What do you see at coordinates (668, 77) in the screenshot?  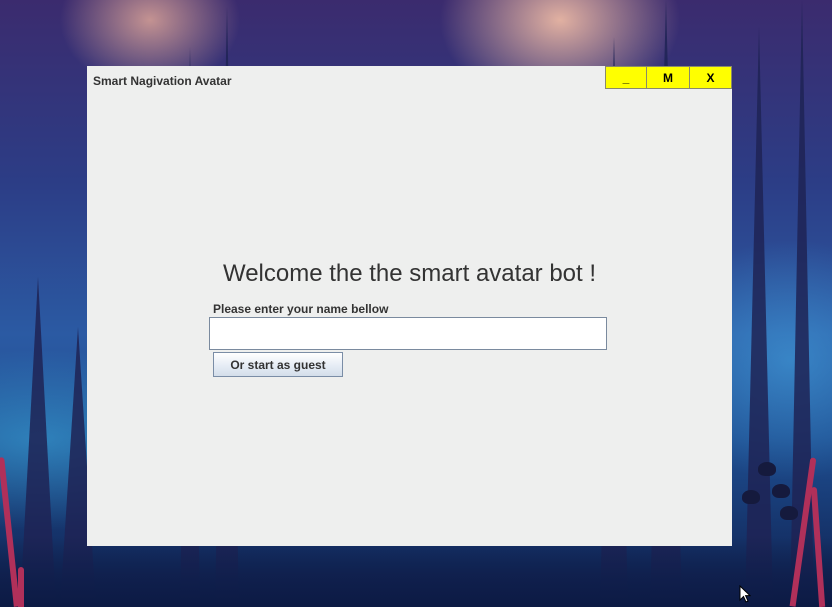 I see `maximize-button: M` at bounding box center [668, 77].